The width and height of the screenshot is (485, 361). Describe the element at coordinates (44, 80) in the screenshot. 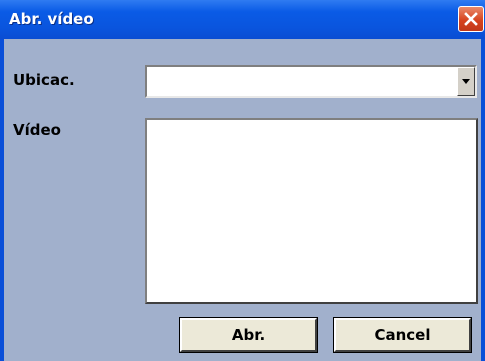

I see `location-label: Ubicac.` at that location.